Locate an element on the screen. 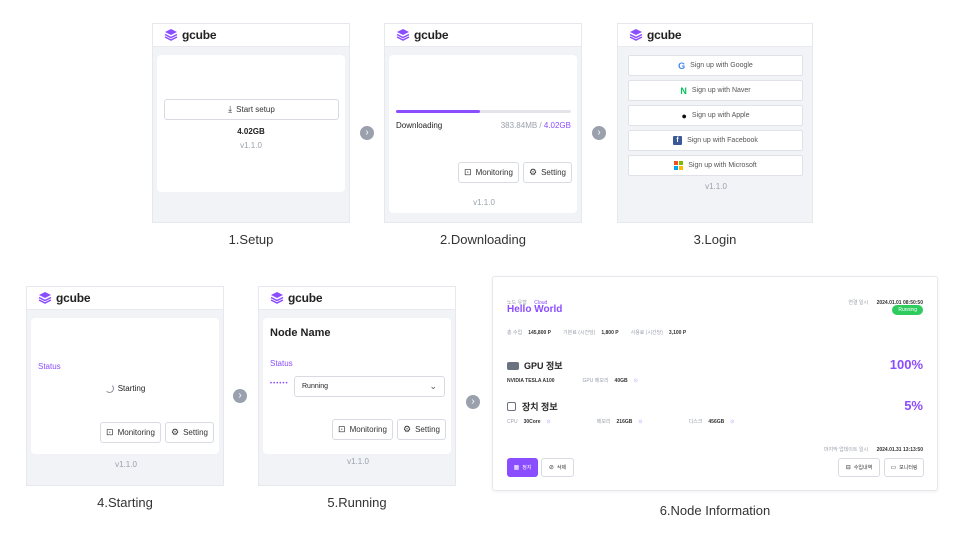  starting-state: Starting is located at coordinates (125, 388).